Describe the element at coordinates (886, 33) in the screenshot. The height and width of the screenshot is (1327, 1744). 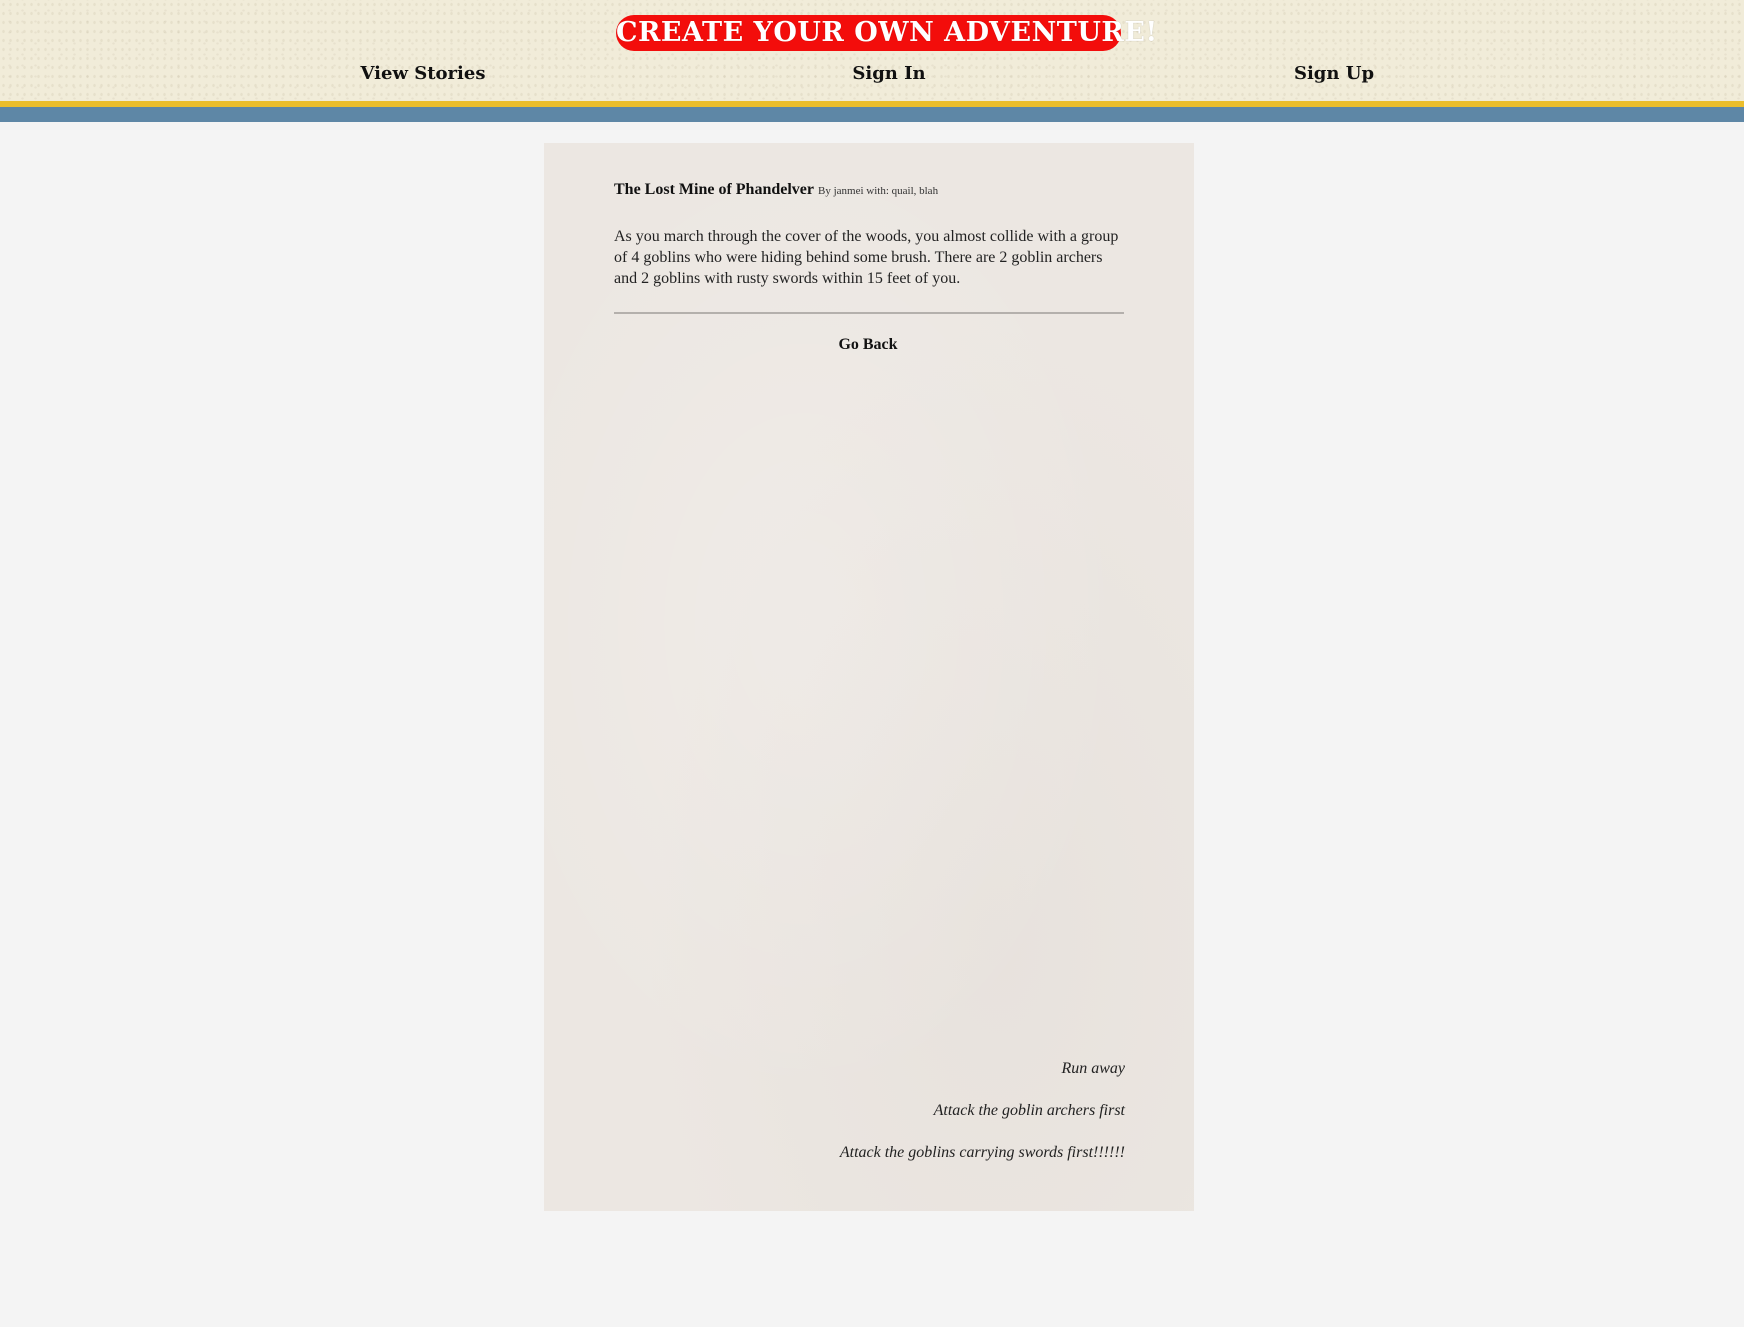
I see `site-logo: CREATE YOUR OWN ADVENTURE!` at that location.